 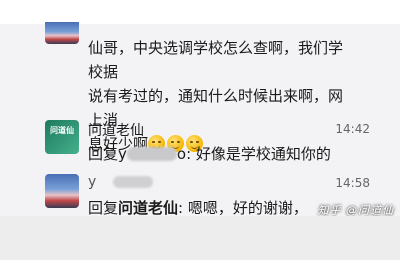 I want to click on message-text: 回复y o: 好像是学校通知你的, so click(x=218, y=154).